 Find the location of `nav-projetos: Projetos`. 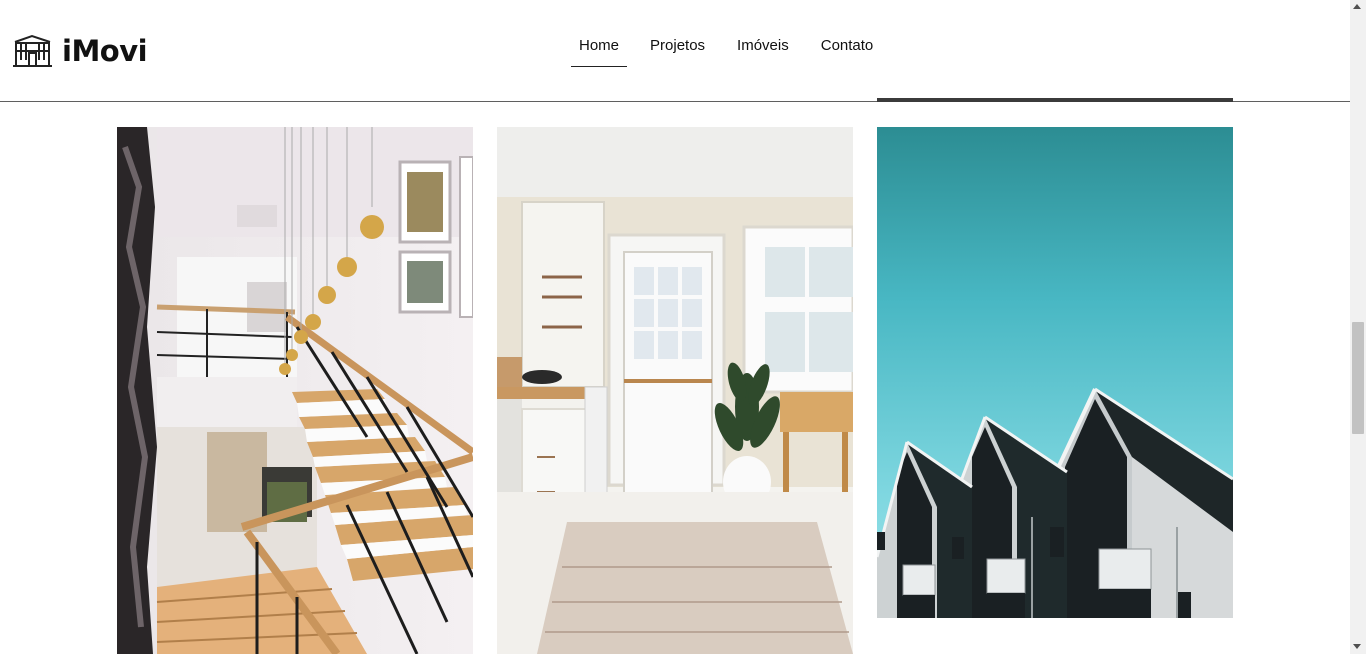

nav-projetos: Projetos is located at coordinates (677, 50).